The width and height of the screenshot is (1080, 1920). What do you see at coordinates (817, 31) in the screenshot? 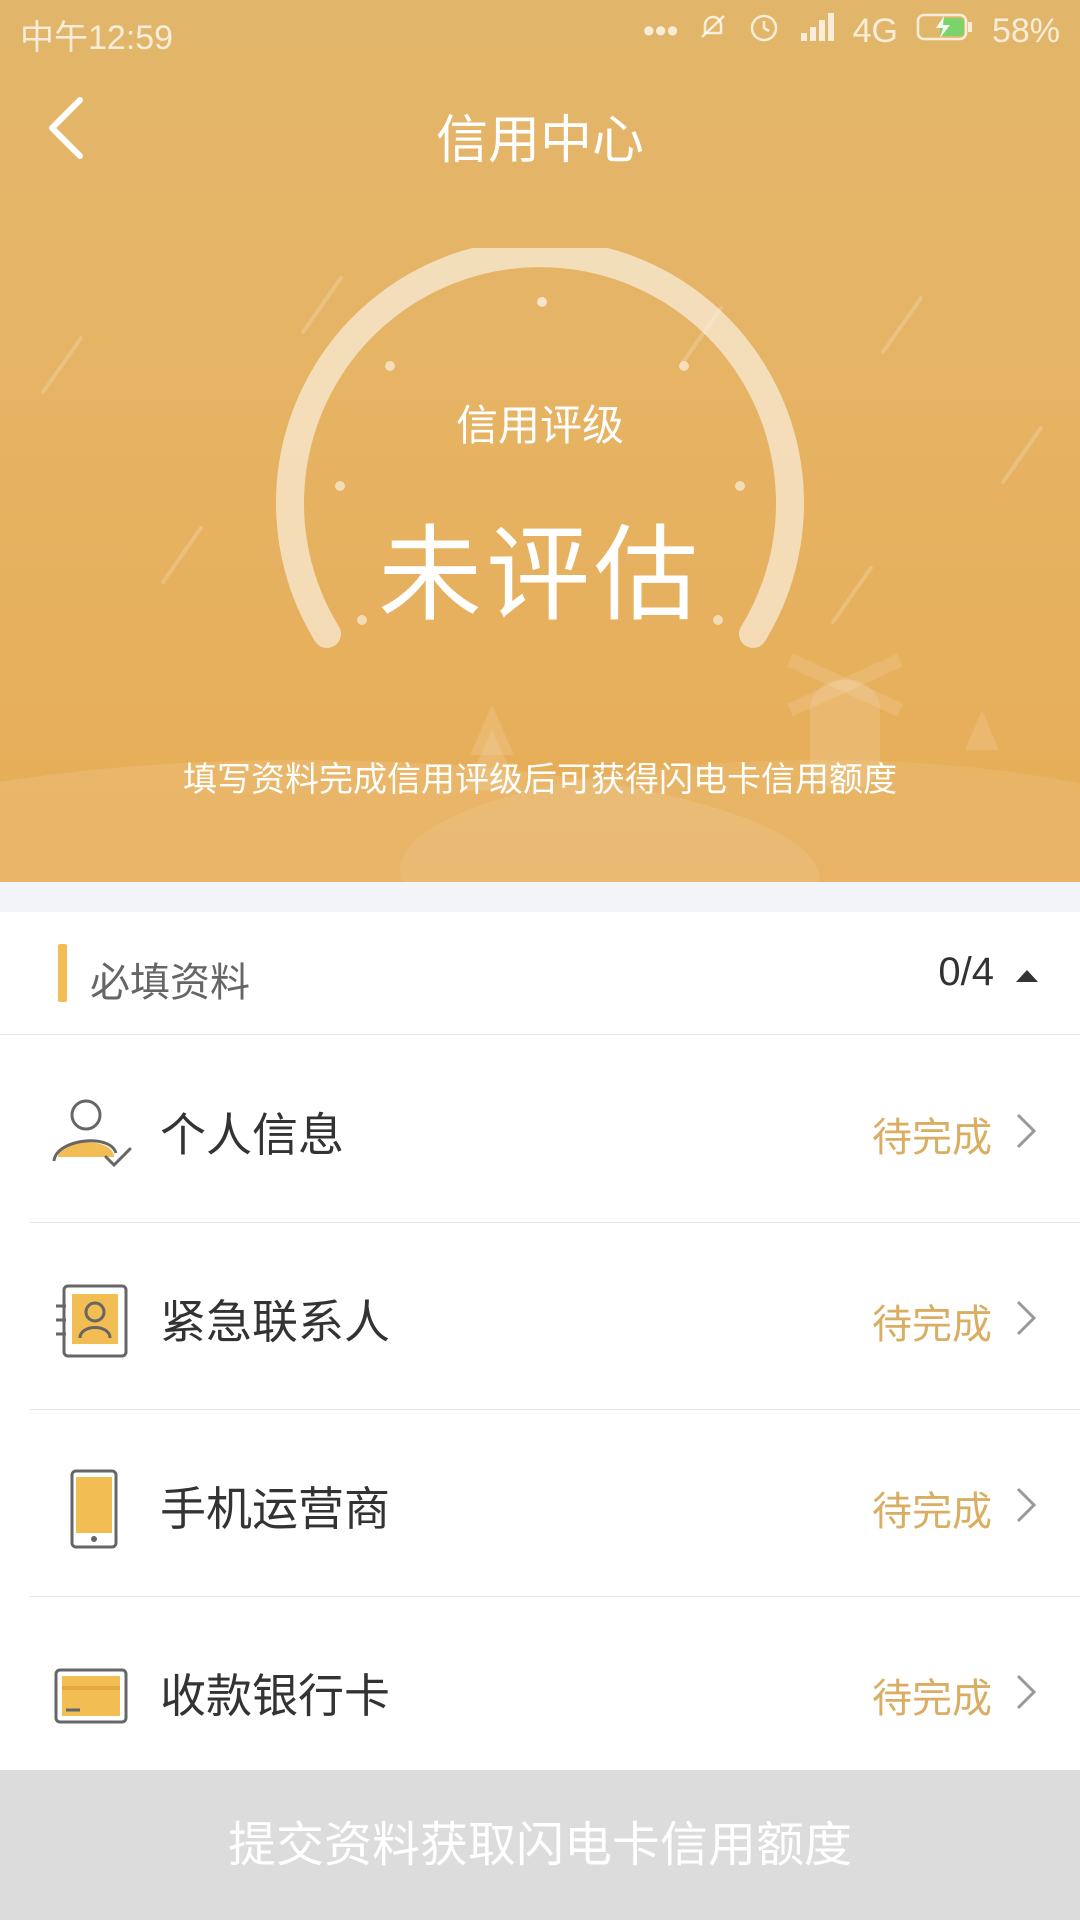
I see `signal-icon` at bounding box center [817, 31].